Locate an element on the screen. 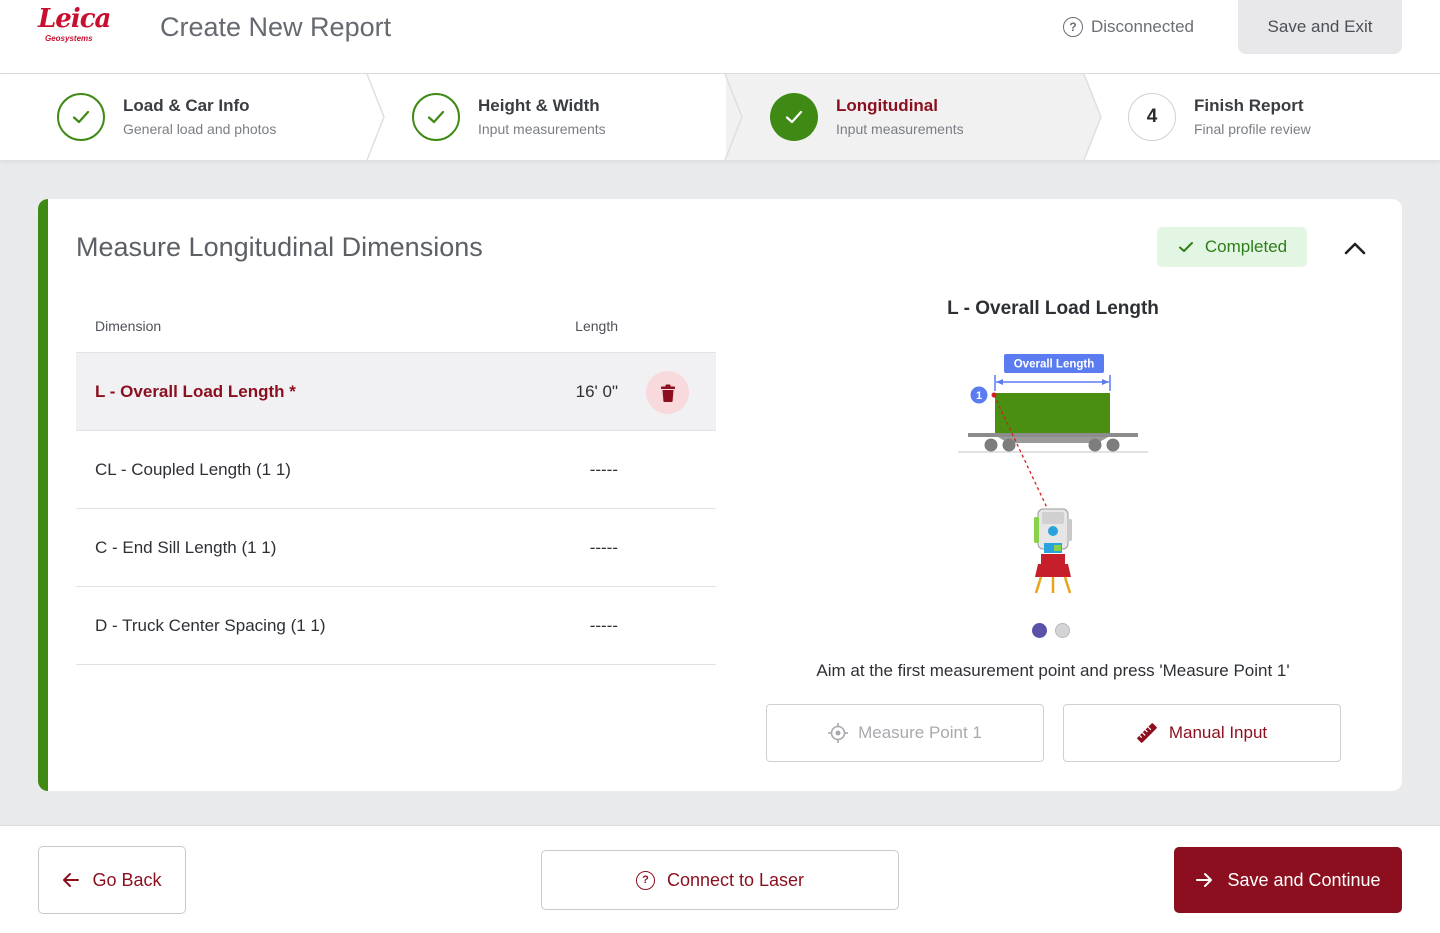 This screenshot has height=933, width=1440. ruler-icon is located at coordinates (1147, 733).